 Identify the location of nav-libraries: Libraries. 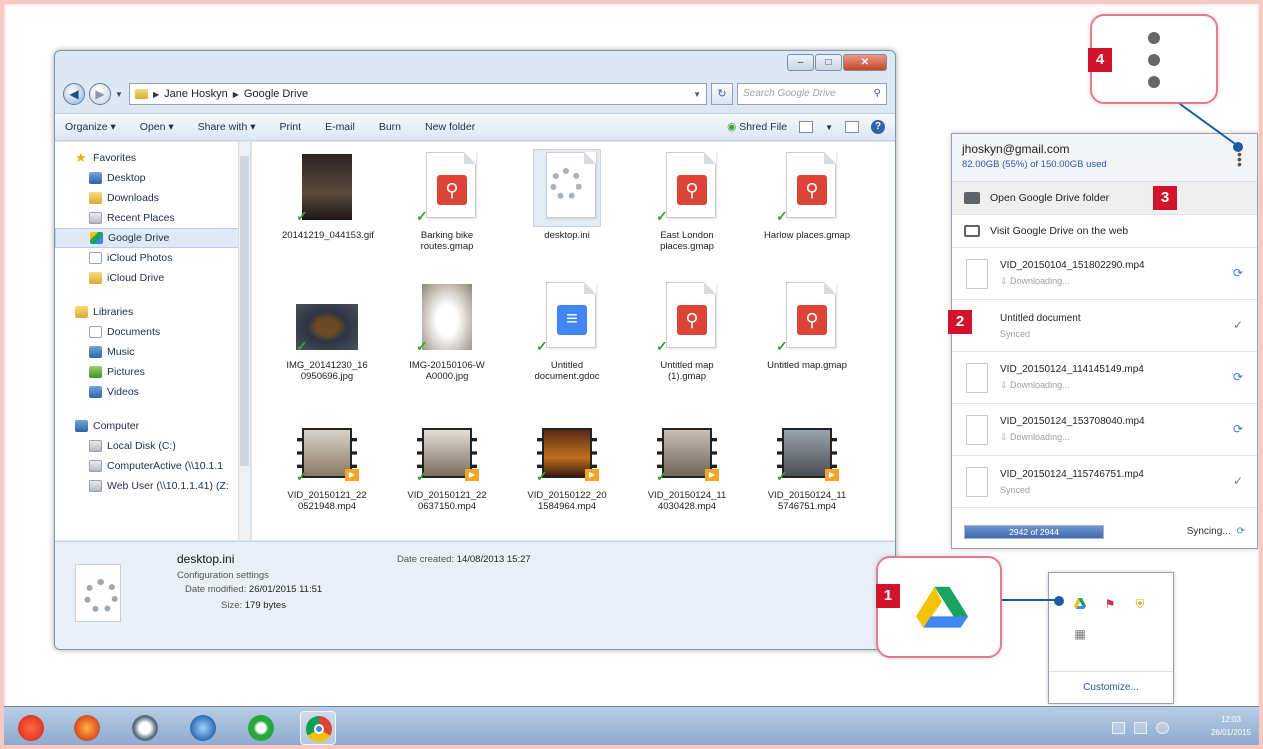
(152, 312).